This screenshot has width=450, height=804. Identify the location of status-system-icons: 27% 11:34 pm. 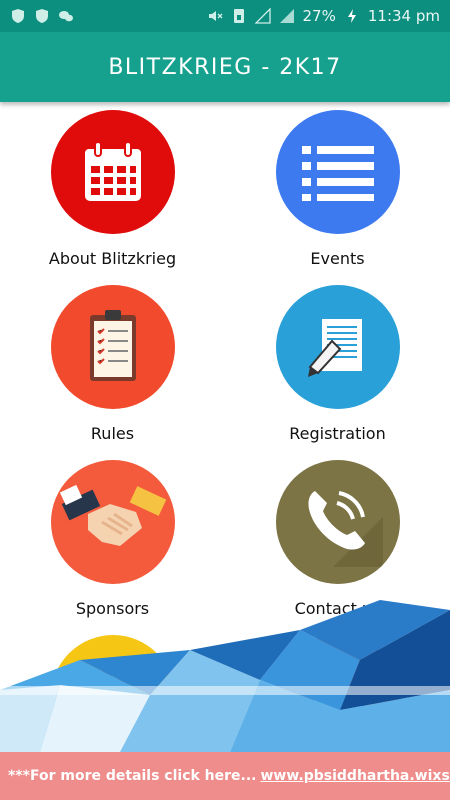
(323, 16).